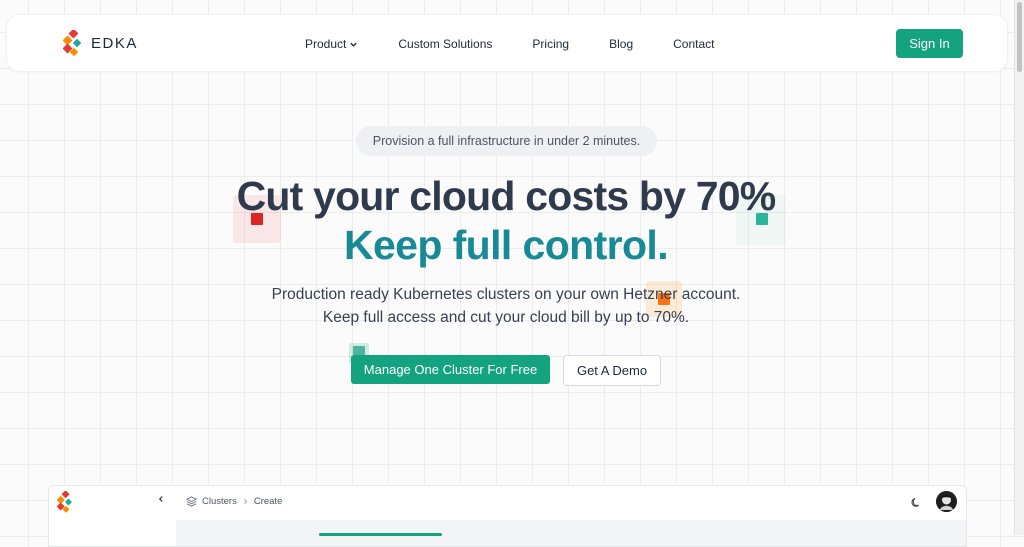 This screenshot has width=1024, height=547. What do you see at coordinates (114, 43) in the screenshot?
I see `brand-name: EDKA` at bounding box center [114, 43].